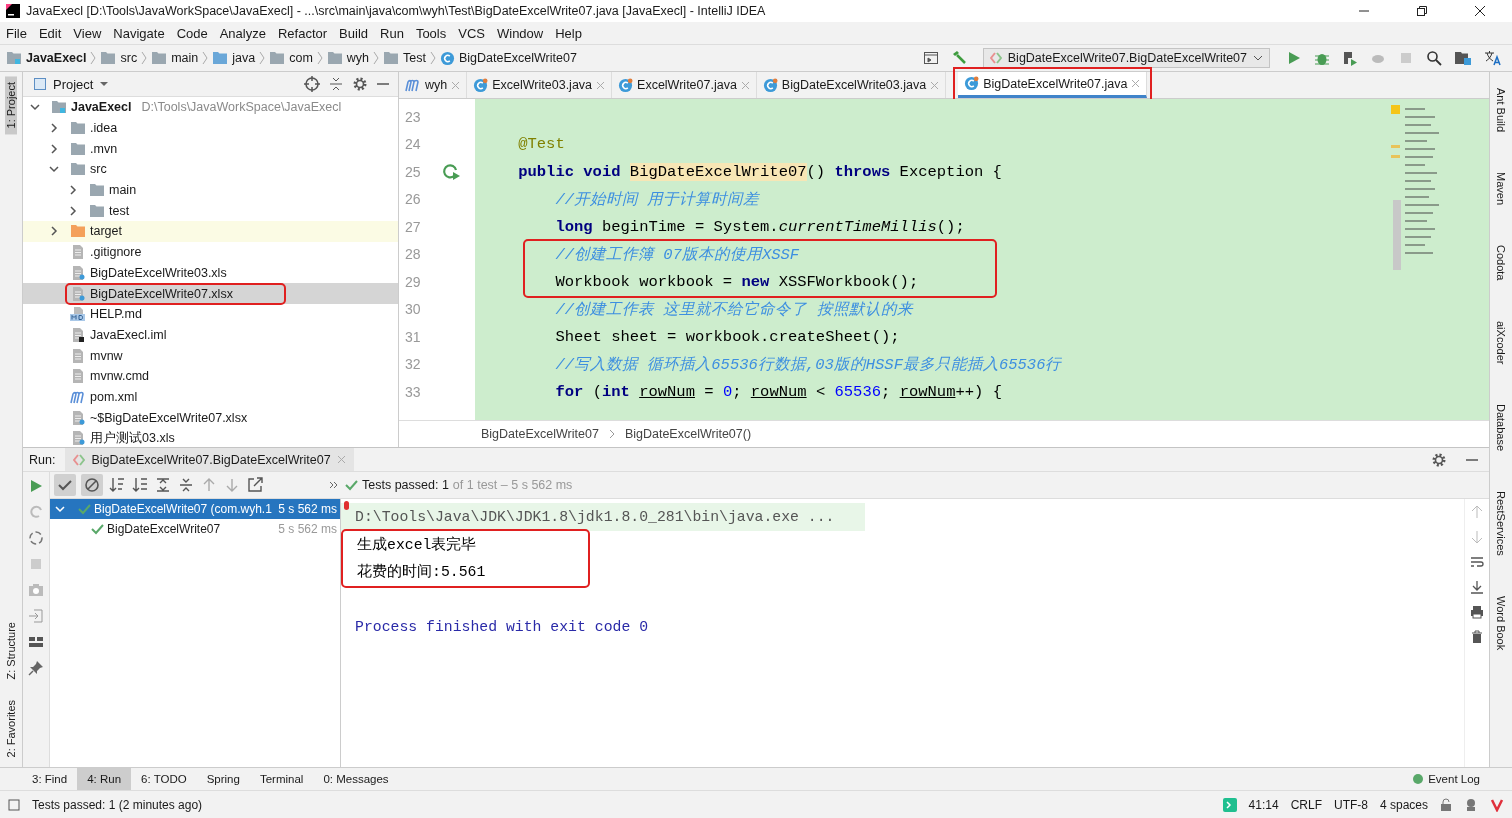 Image resolution: width=1512 pixels, height=818 pixels. Describe the element at coordinates (433, 85) in the screenshot. I see `editor-tab: wyh` at that location.